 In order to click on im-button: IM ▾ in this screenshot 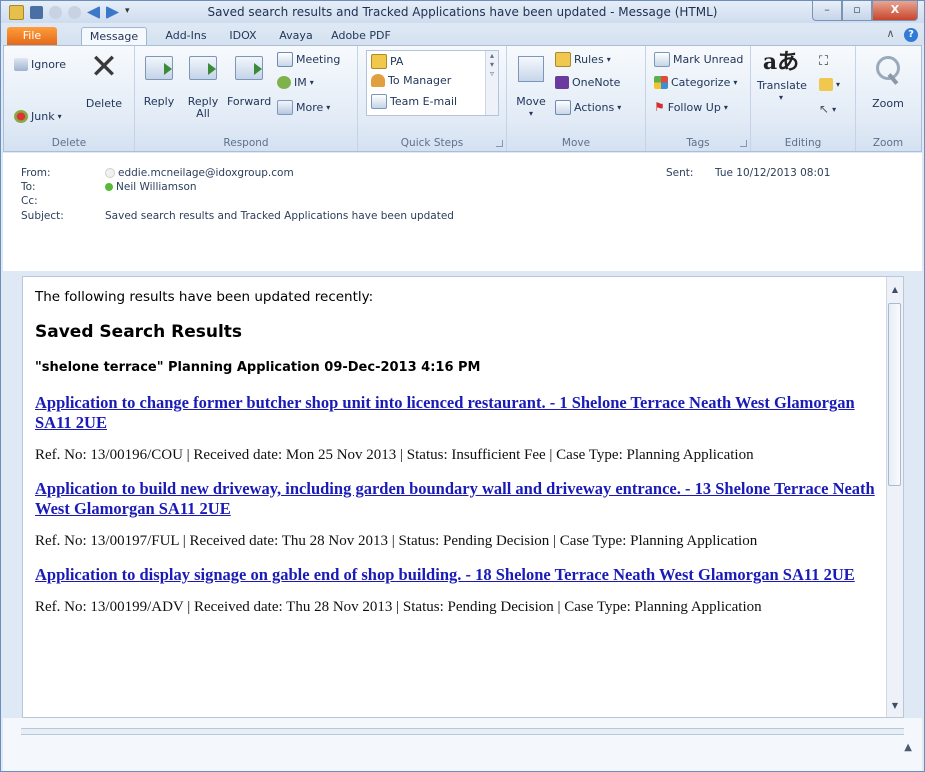, I will do `click(295, 82)`.